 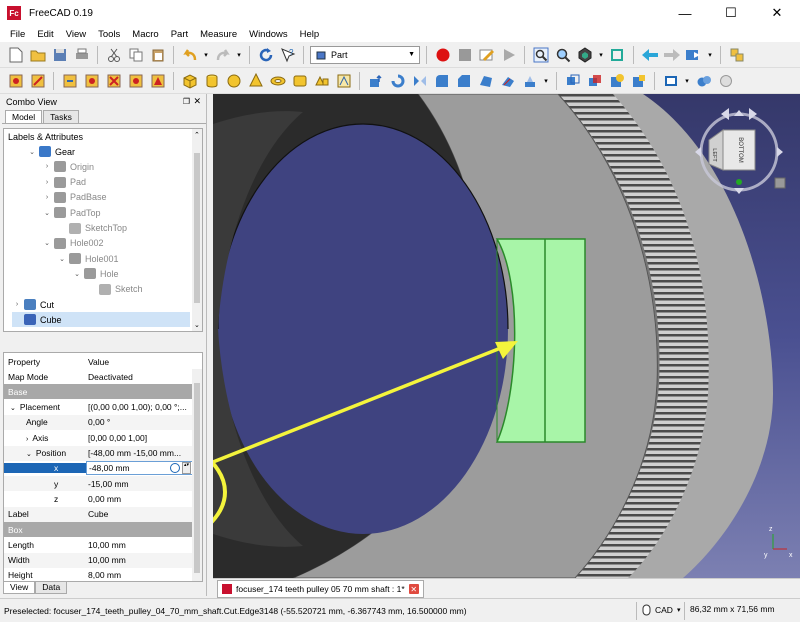 What do you see at coordinates (175, 468) in the screenshot?
I see `expression-icon` at bounding box center [175, 468].